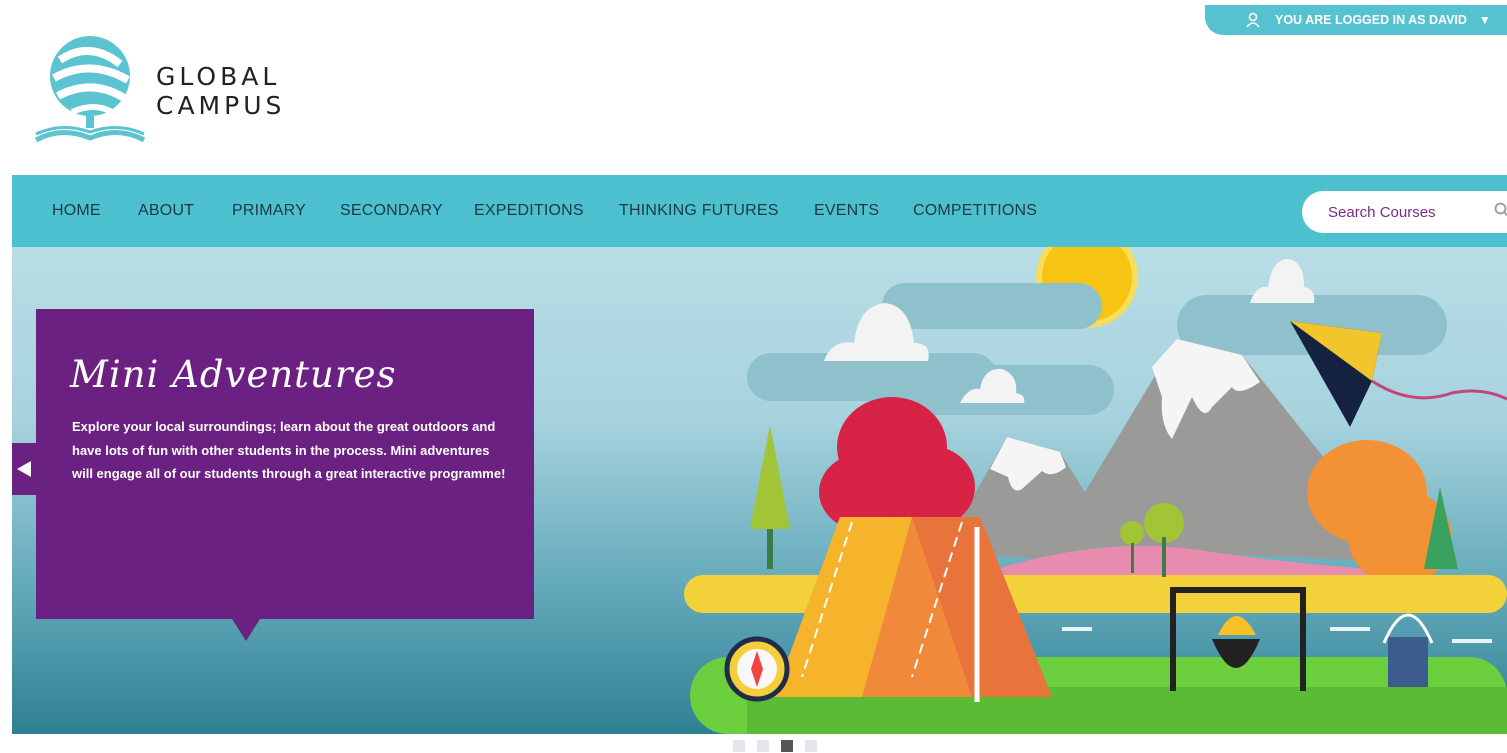 This screenshot has height=753, width=1507. I want to click on user-icon, so click(1253, 20).